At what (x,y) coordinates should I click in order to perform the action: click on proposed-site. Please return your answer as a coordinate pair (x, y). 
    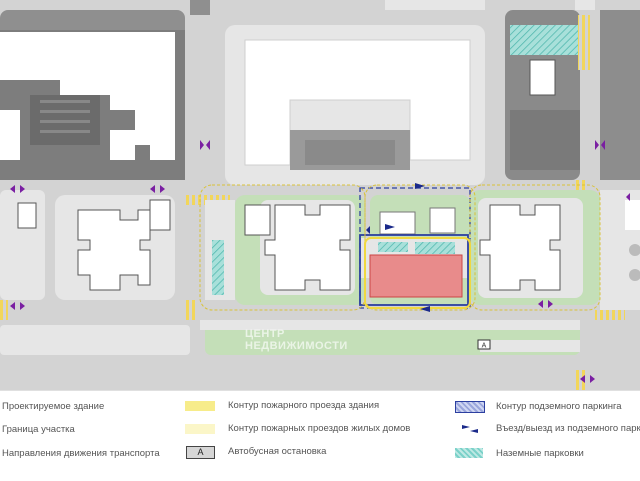
    Looking at the image, I should click on (415, 248).